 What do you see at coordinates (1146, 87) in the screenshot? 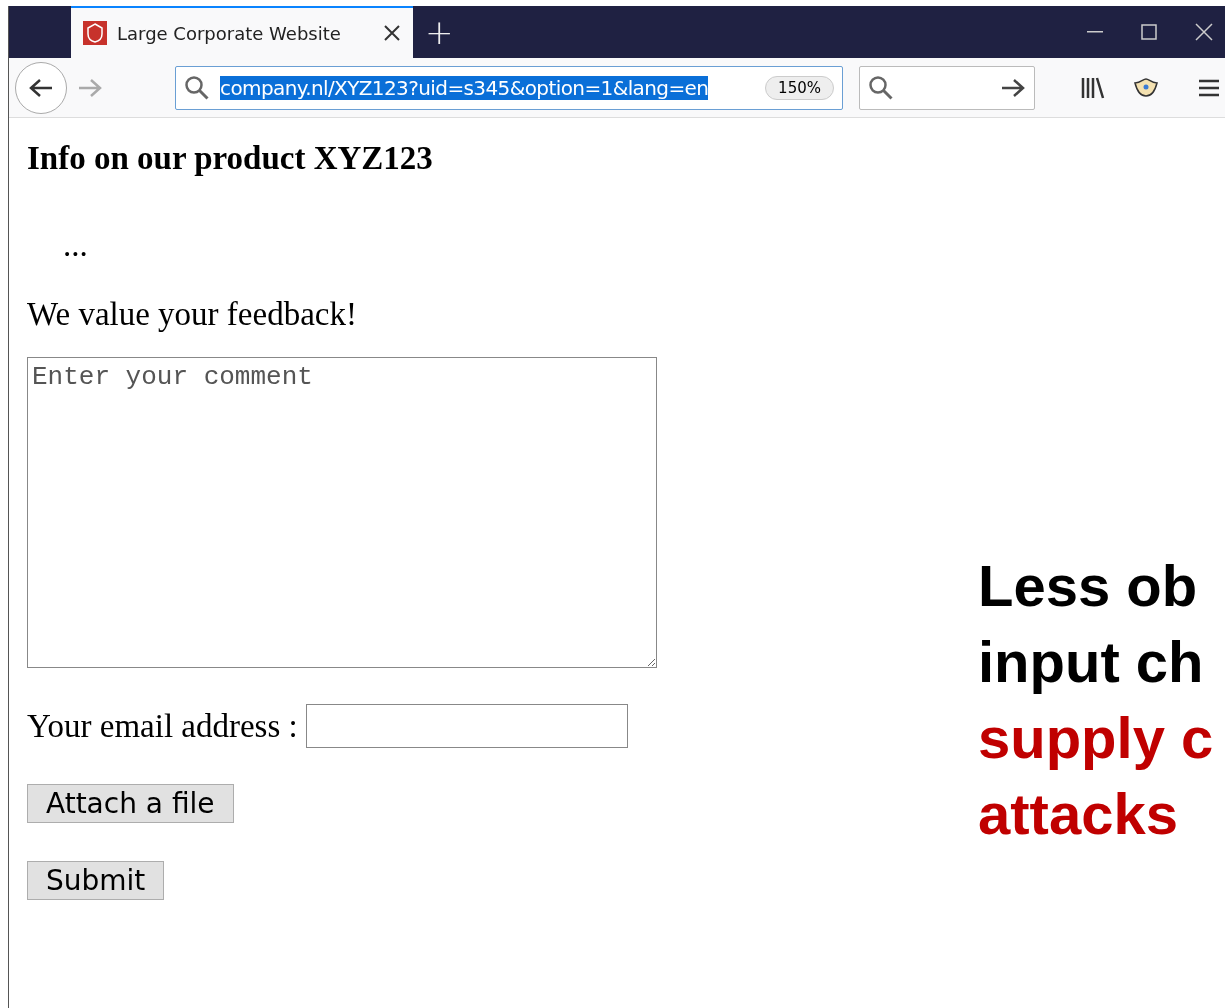
I see `mask-icon` at bounding box center [1146, 87].